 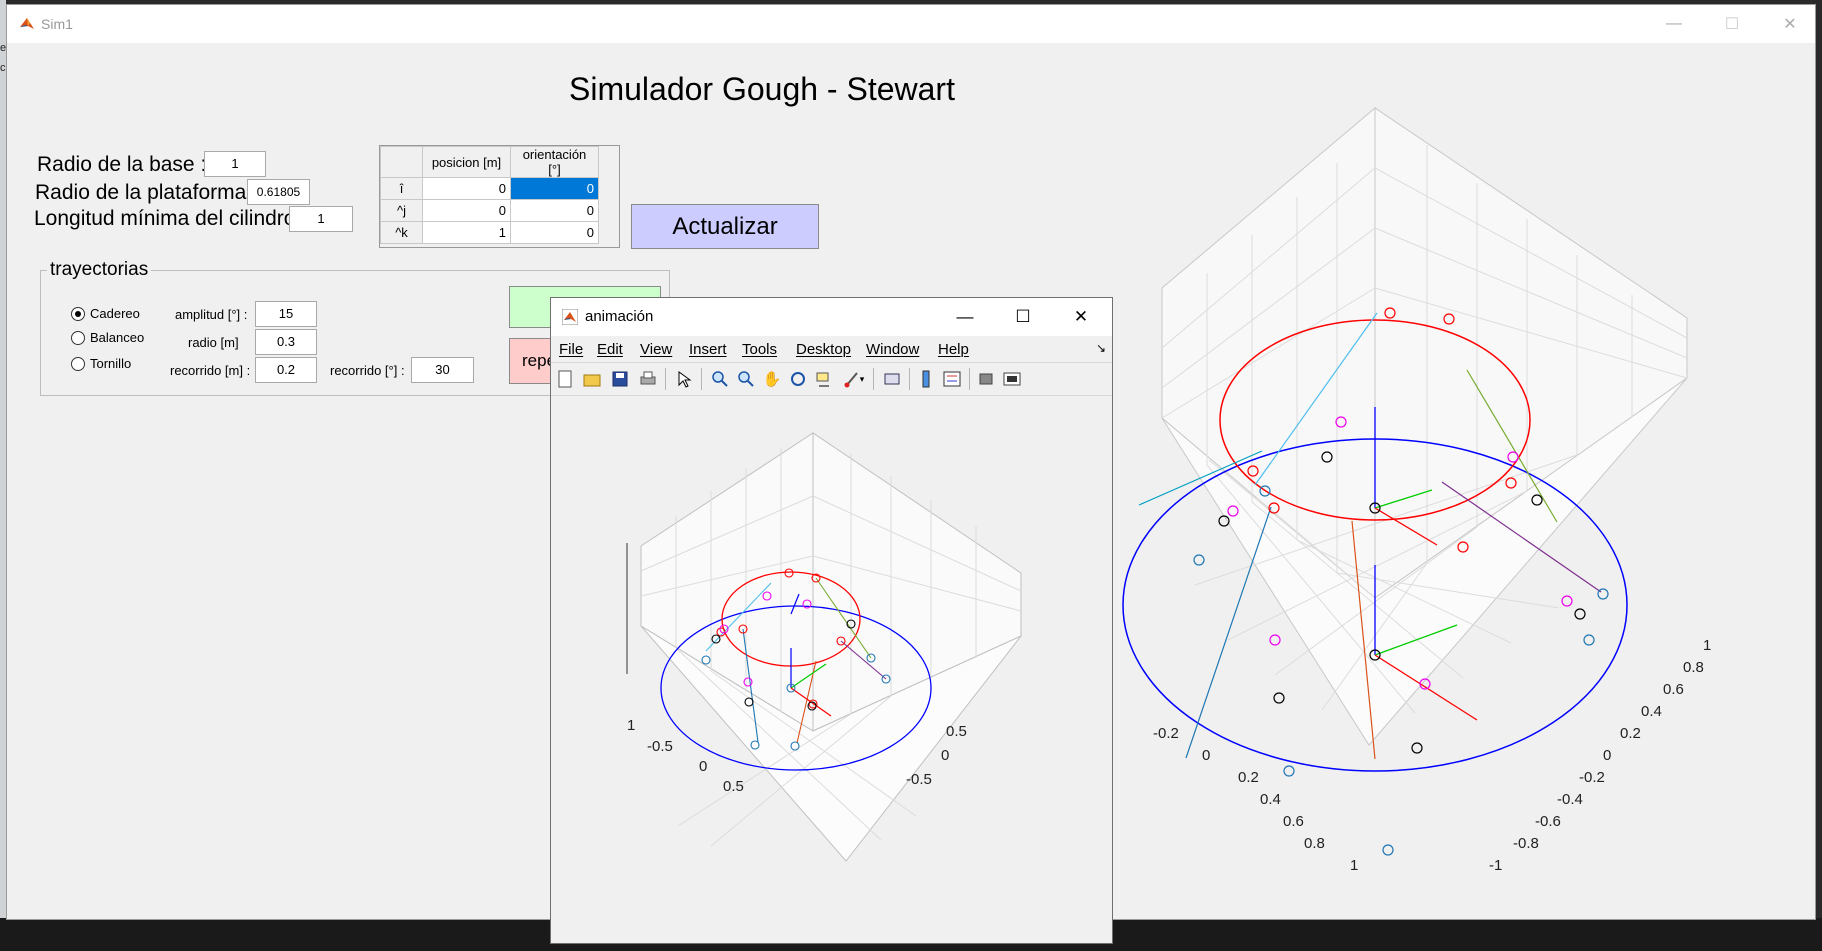 I want to click on radio-tornillo, so click(x=78, y=364).